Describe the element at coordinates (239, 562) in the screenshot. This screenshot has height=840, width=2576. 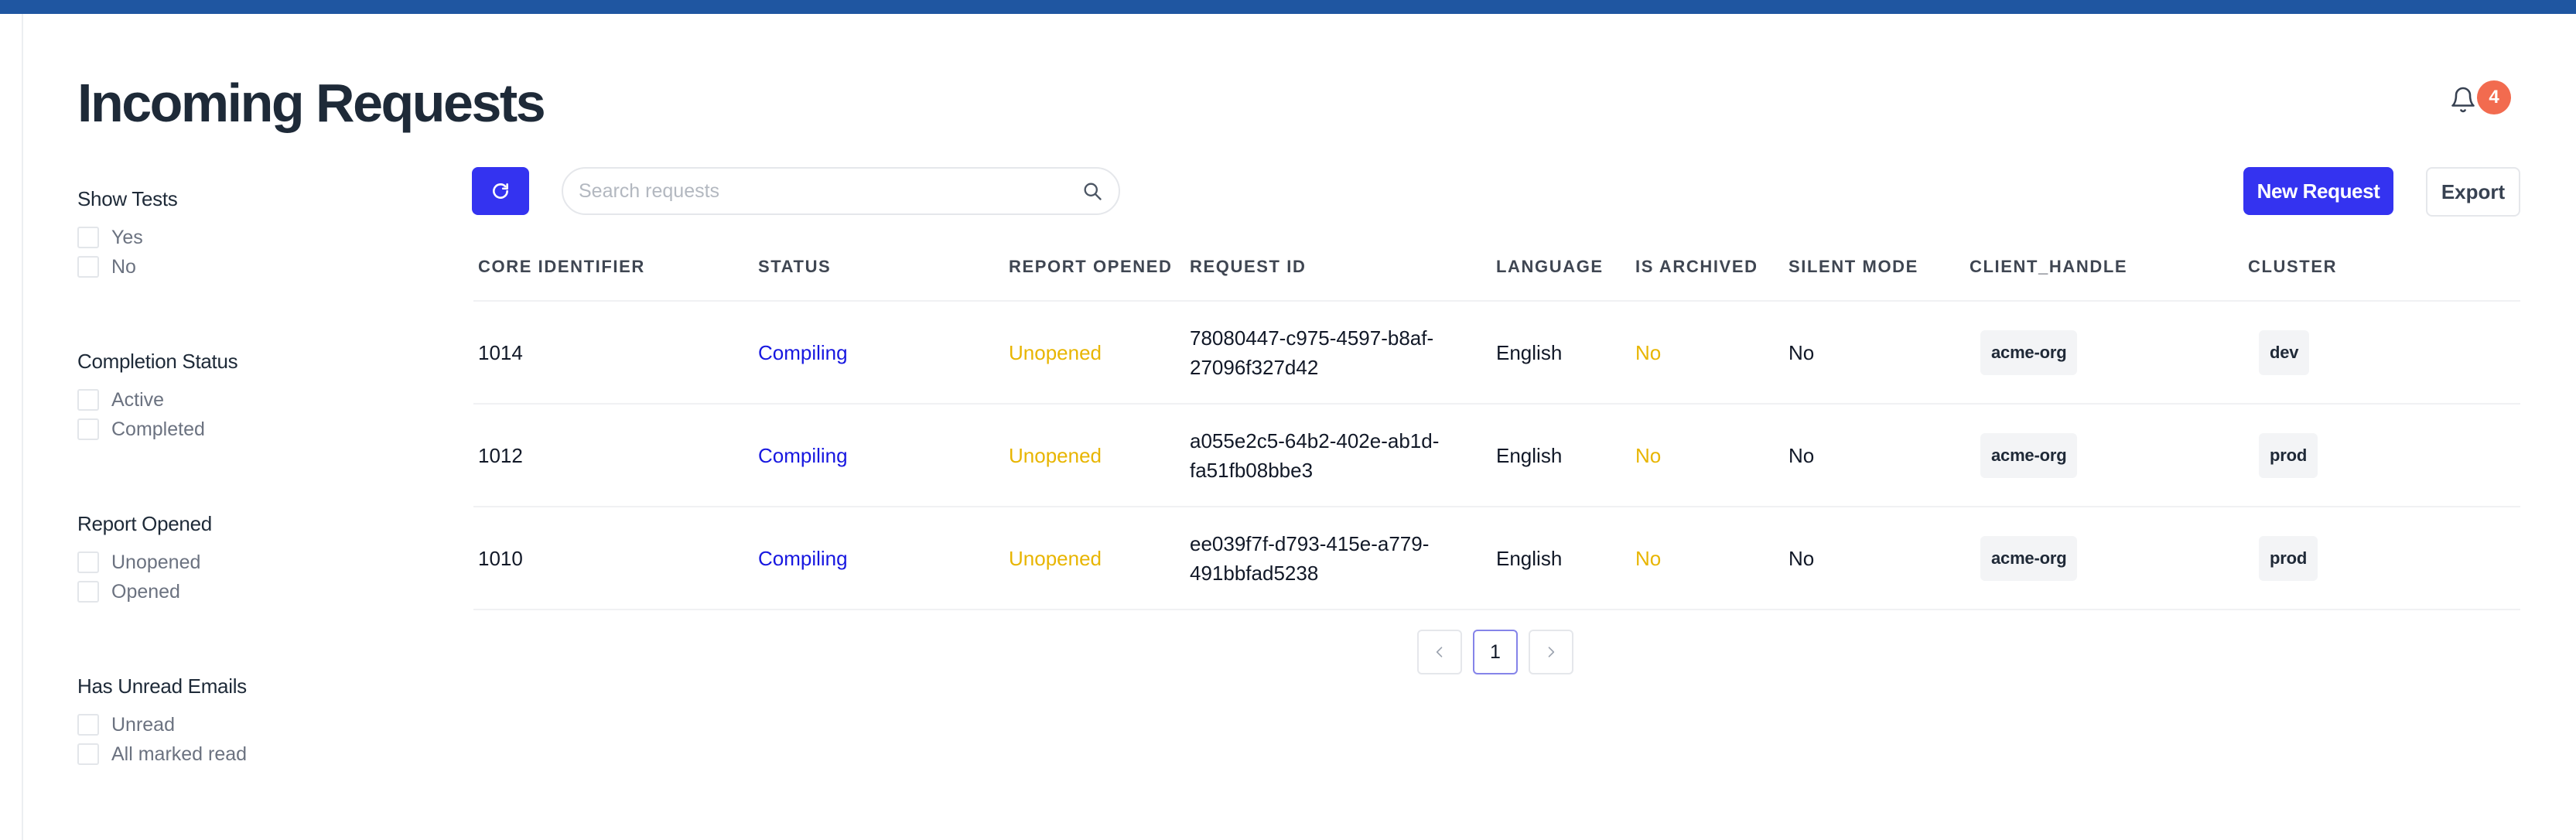
I see `filter-option-unopened: Unopened` at that location.